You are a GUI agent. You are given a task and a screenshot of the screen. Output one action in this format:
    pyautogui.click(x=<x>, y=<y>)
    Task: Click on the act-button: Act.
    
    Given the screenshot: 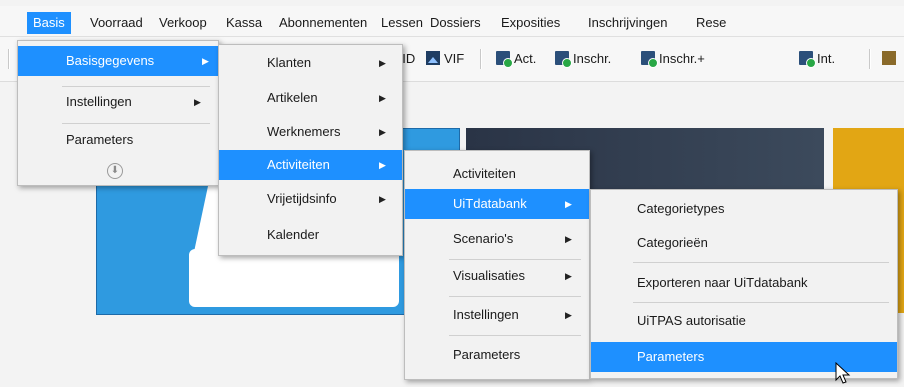 What is the action you would take?
    pyautogui.click(x=516, y=59)
    